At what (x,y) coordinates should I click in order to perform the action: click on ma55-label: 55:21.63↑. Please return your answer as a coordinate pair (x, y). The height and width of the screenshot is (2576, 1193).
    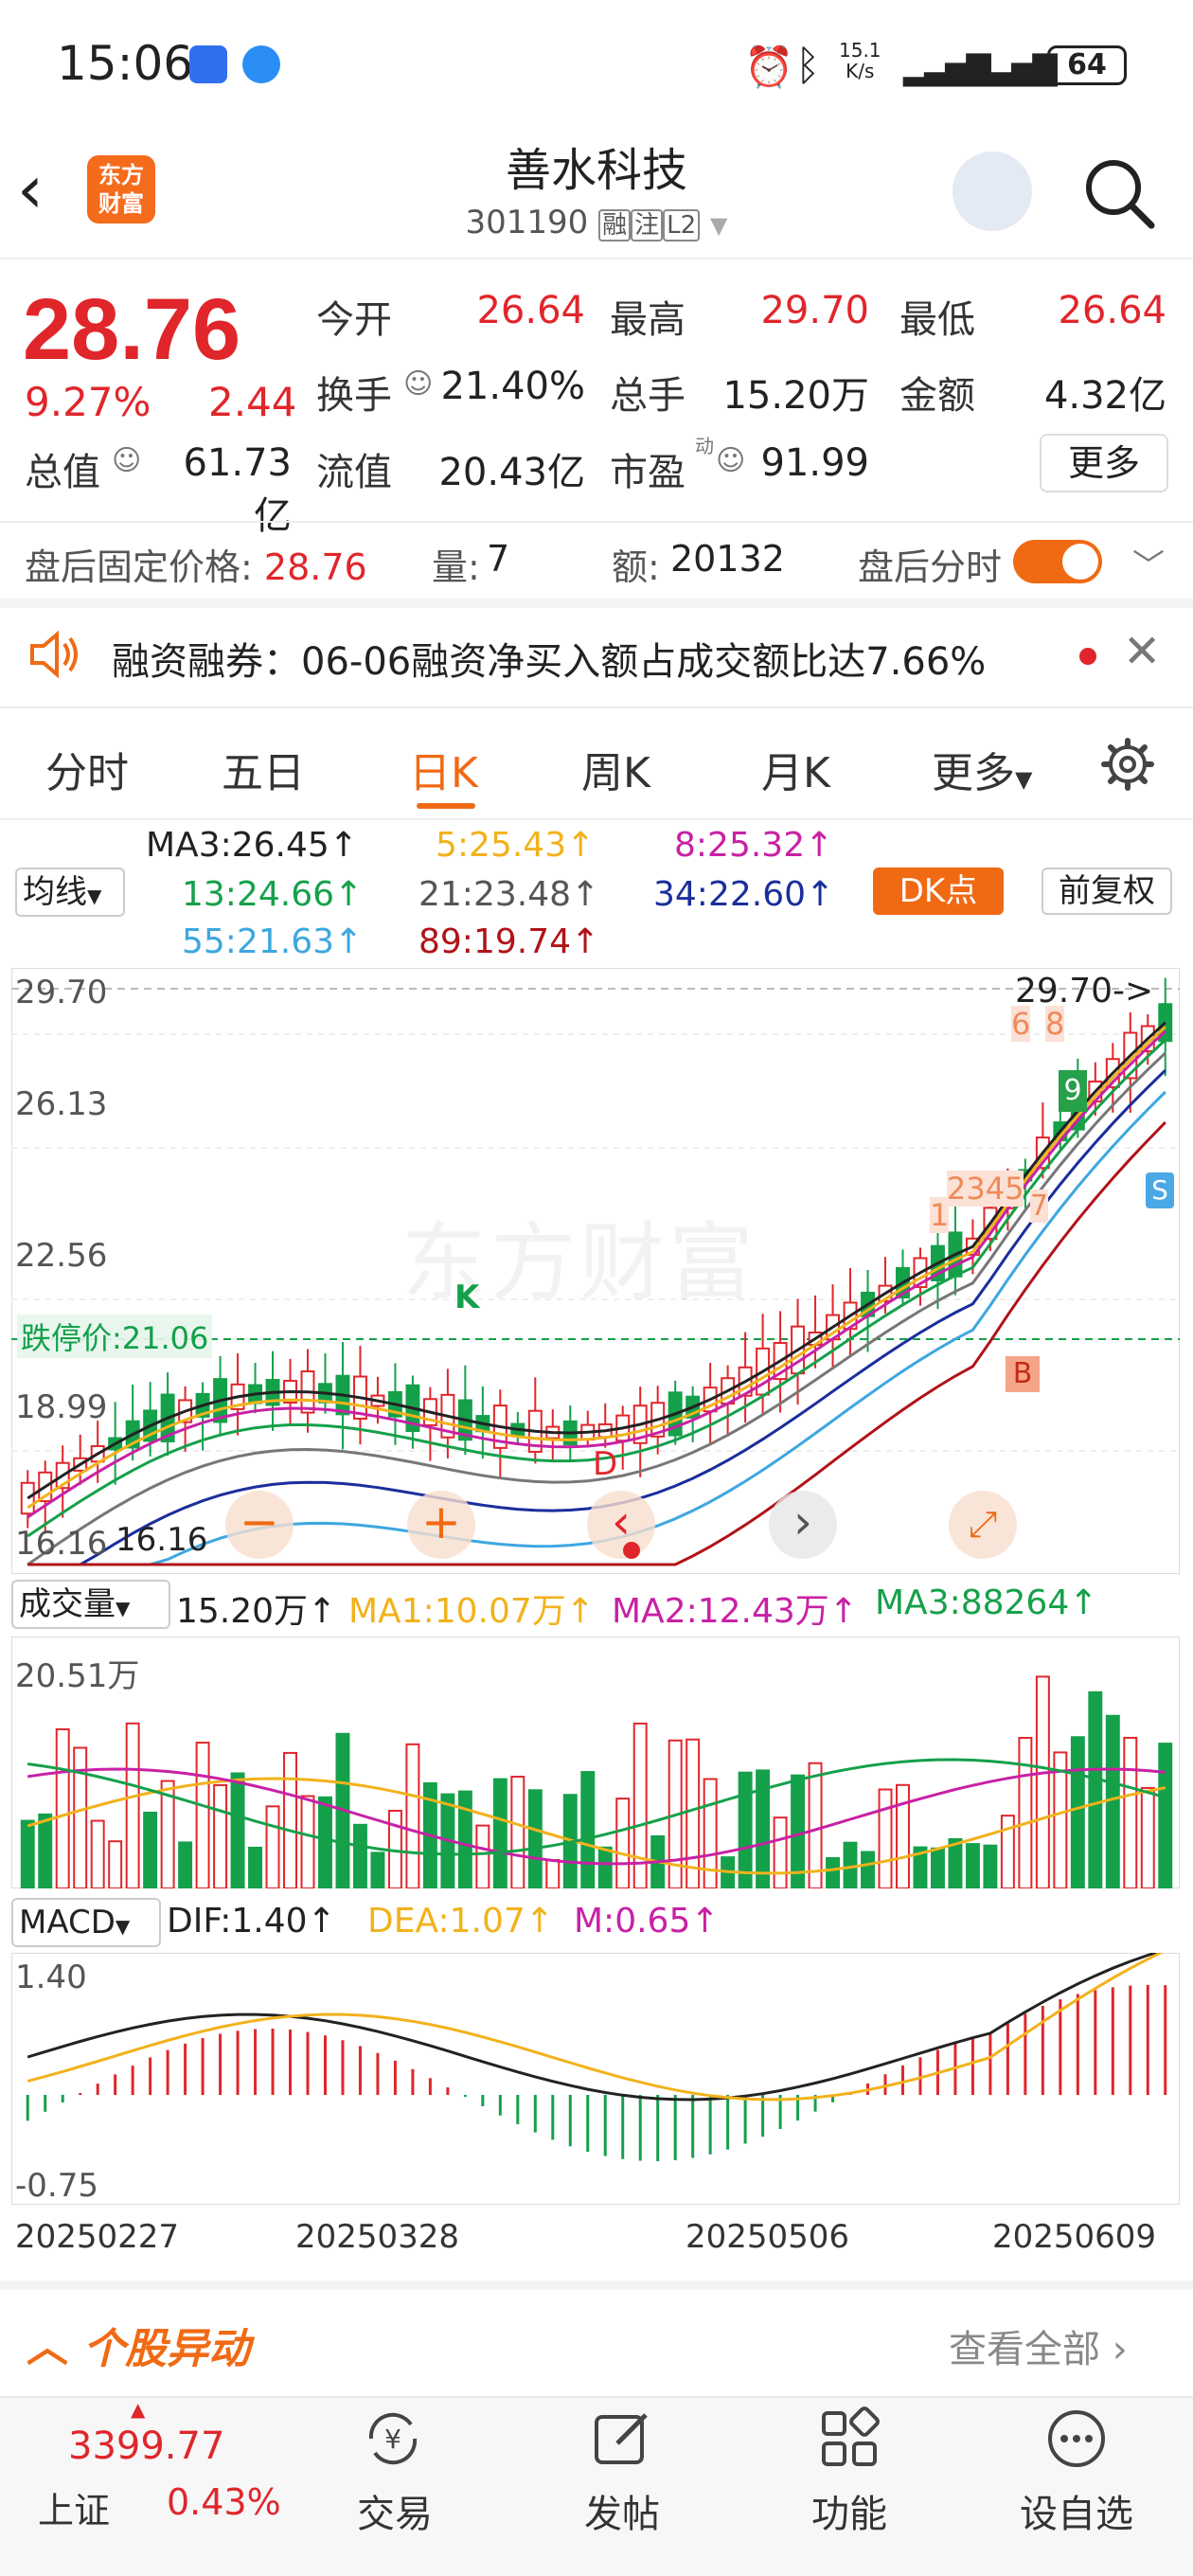
    Looking at the image, I should click on (273, 941).